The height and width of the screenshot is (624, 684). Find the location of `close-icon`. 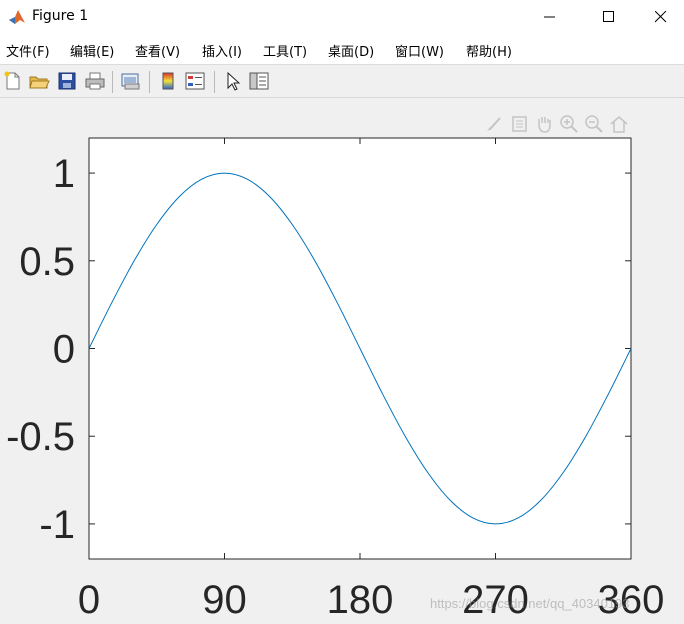

close-icon is located at coordinates (661, 17).